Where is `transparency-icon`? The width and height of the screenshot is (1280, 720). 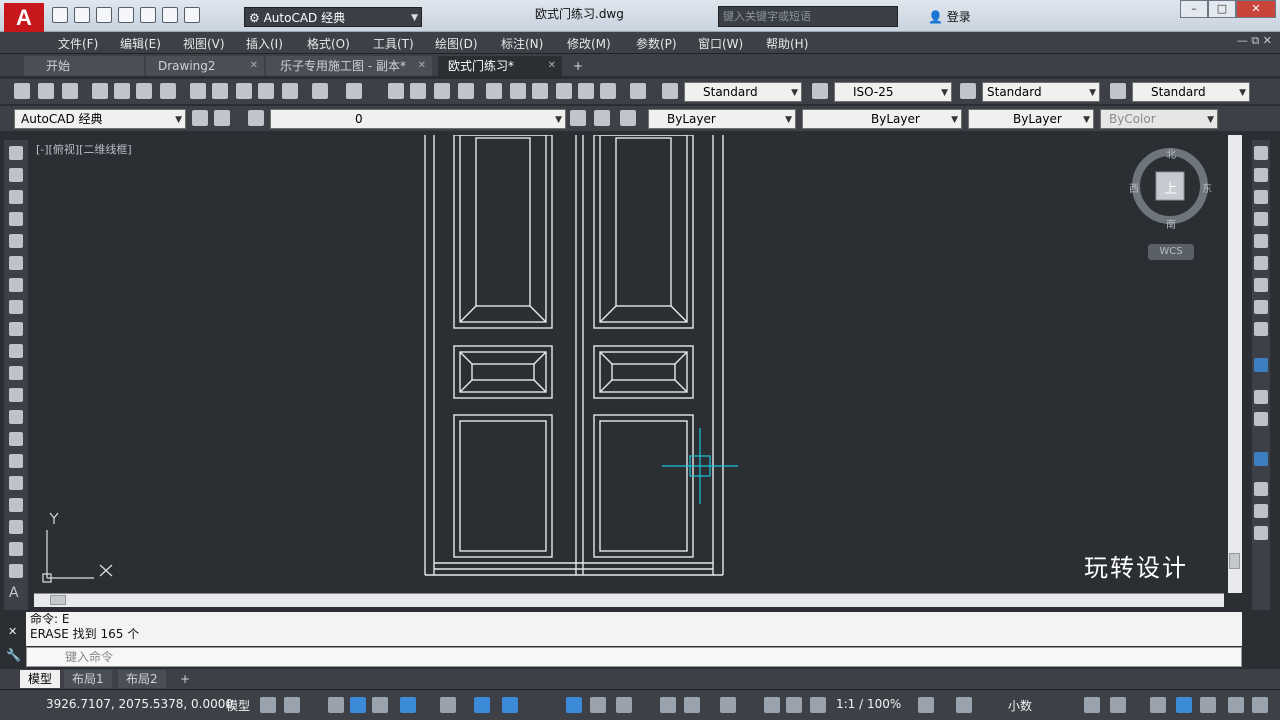
transparency-icon is located at coordinates (574, 705).